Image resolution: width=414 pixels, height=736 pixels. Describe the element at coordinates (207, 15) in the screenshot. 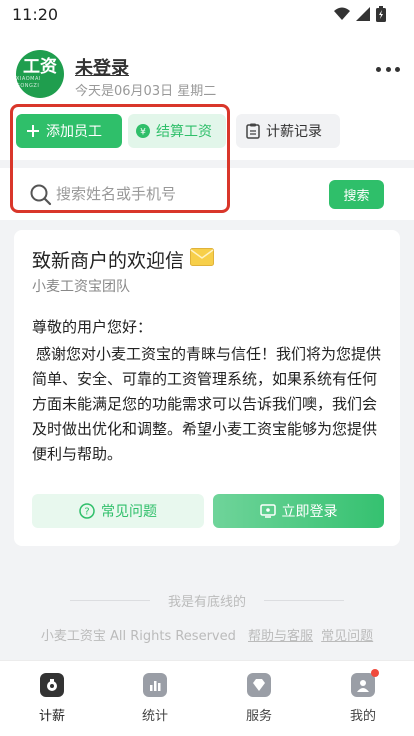

I see `status-bar: 11:20` at that location.